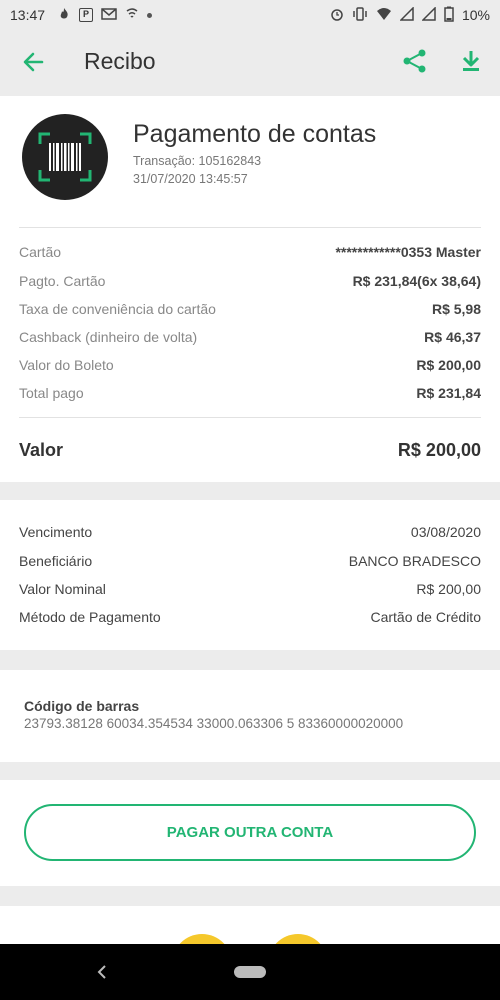 Image resolution: width=500 pixels, height=1000 pixels. What do you see at coordinates (64, 15) in the screenshot?
I see `fire-icon` at bounding box center [64, 15].